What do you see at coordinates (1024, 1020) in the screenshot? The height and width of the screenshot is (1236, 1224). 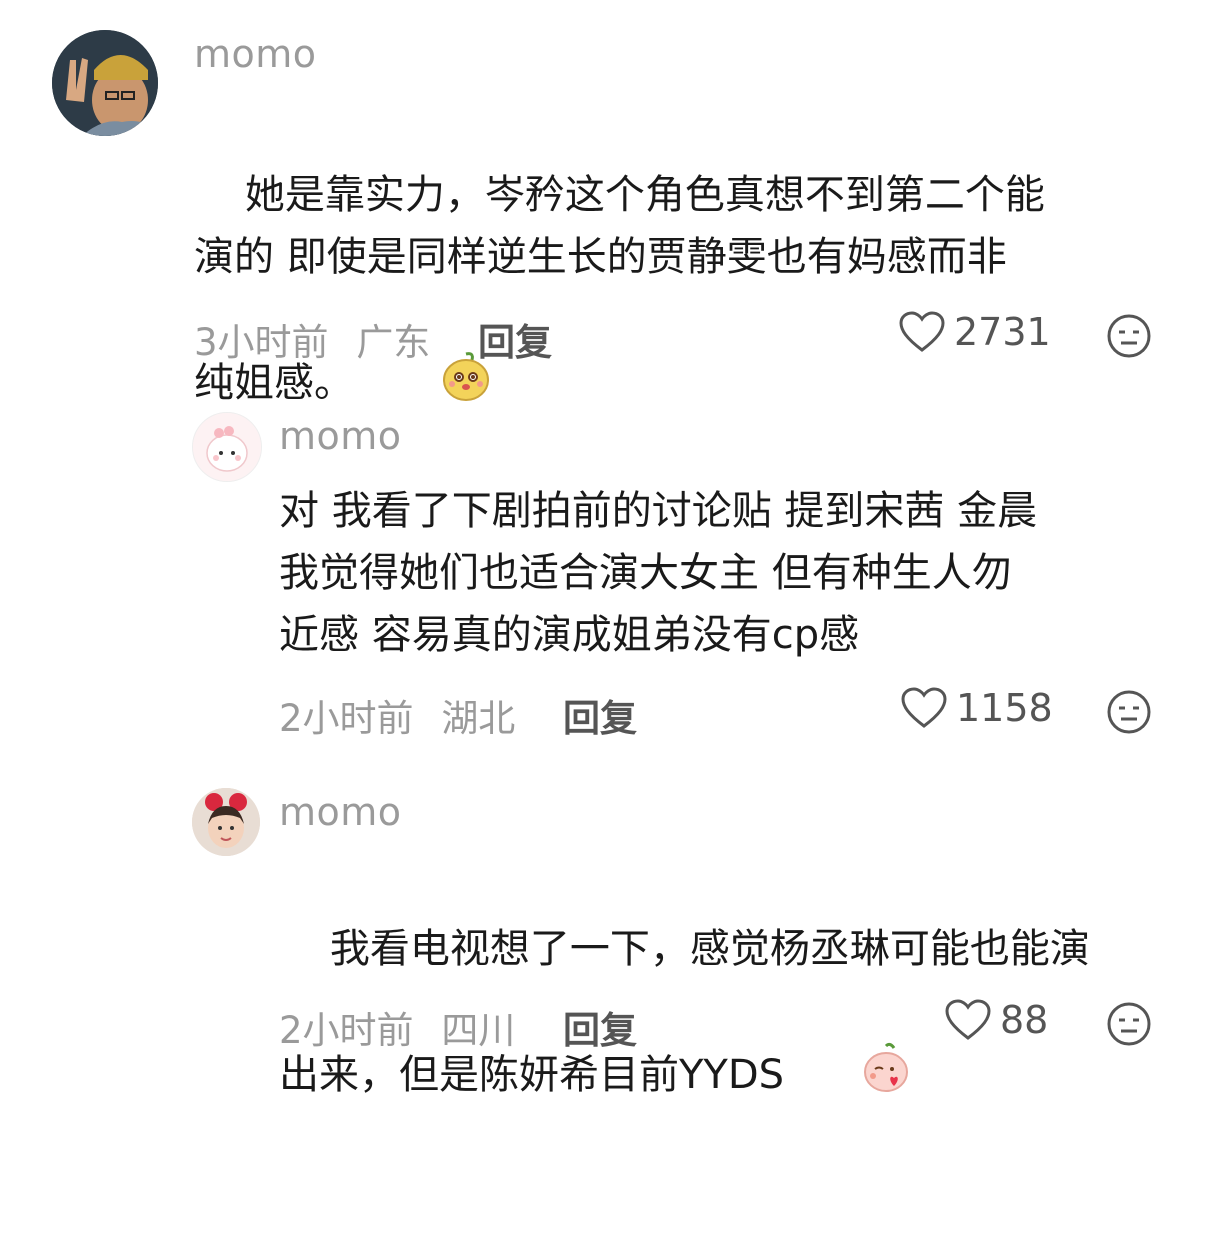 I see `like-count: 88` at bounding box center [1024, 1020].